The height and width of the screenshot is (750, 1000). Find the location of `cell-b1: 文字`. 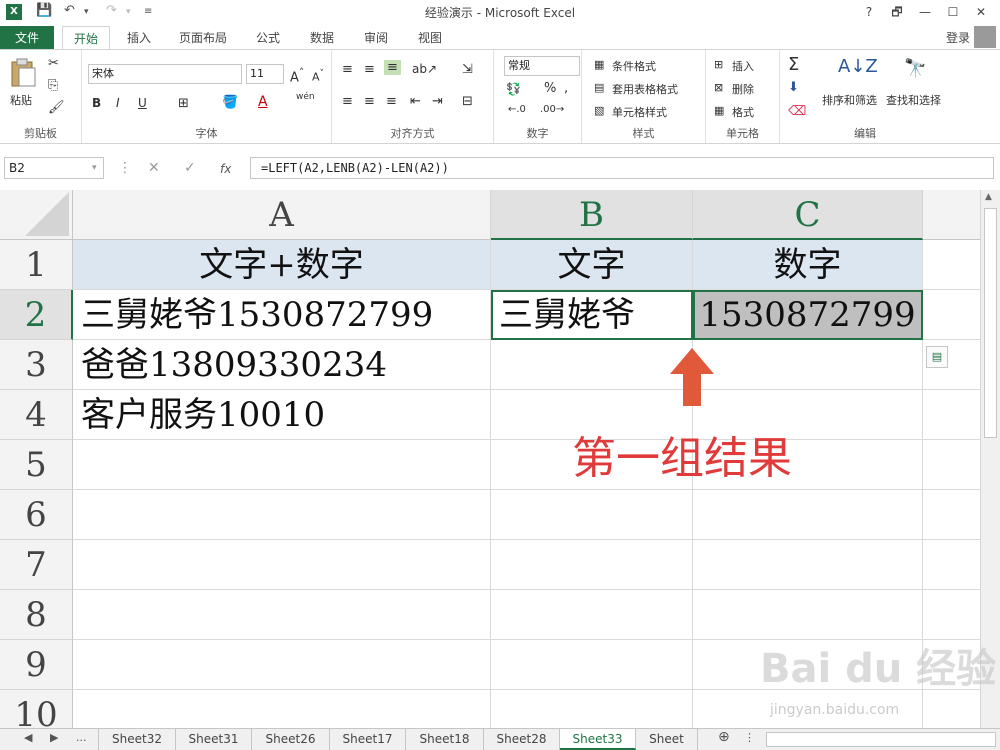

cell-b1: 文字 is located at coordinates (592, 265).